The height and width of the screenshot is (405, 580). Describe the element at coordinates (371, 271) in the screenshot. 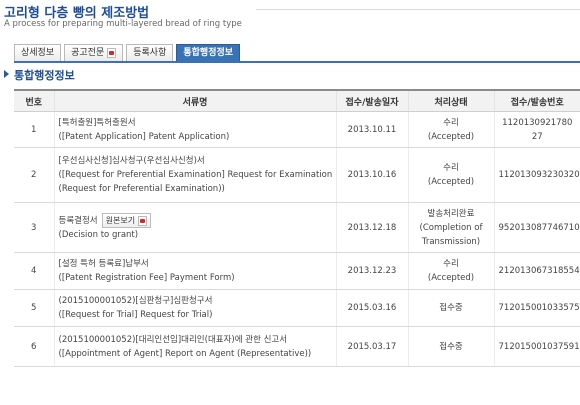

I see `receipt-date: 2013.12.23` at that location.